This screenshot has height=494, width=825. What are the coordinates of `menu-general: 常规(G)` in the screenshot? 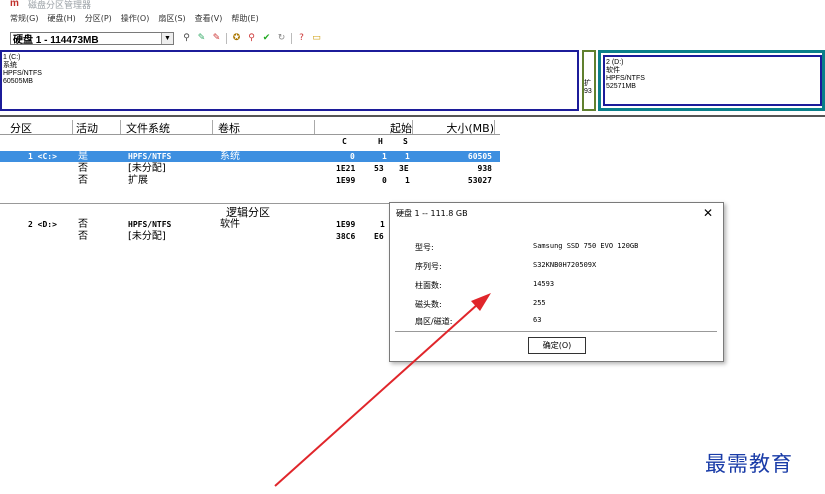 It's located at (24, 20).